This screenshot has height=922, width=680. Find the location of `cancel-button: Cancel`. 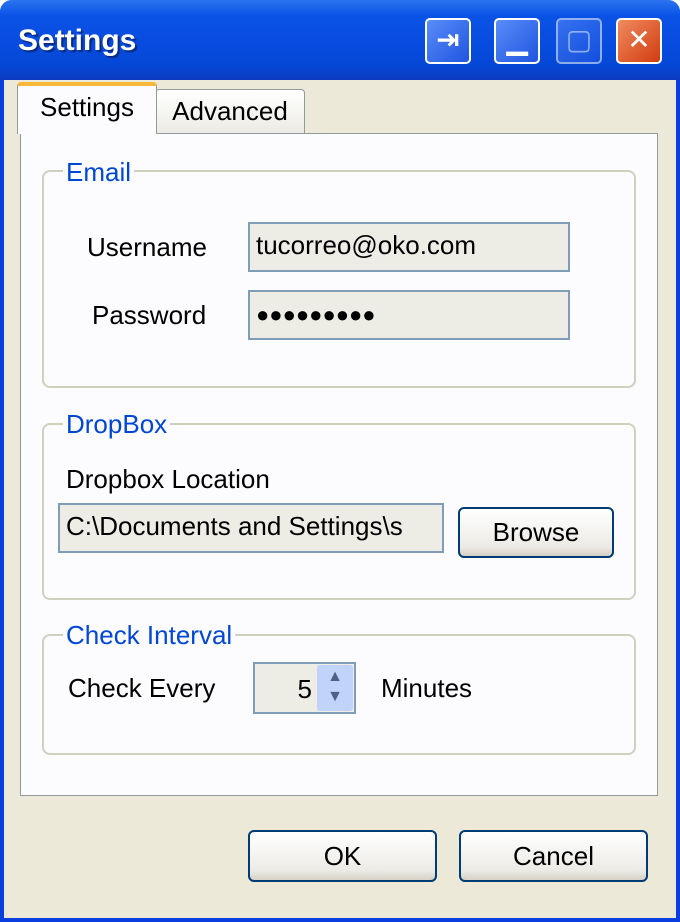

cancel-button: Cancel is located at coordinates (553, 856).